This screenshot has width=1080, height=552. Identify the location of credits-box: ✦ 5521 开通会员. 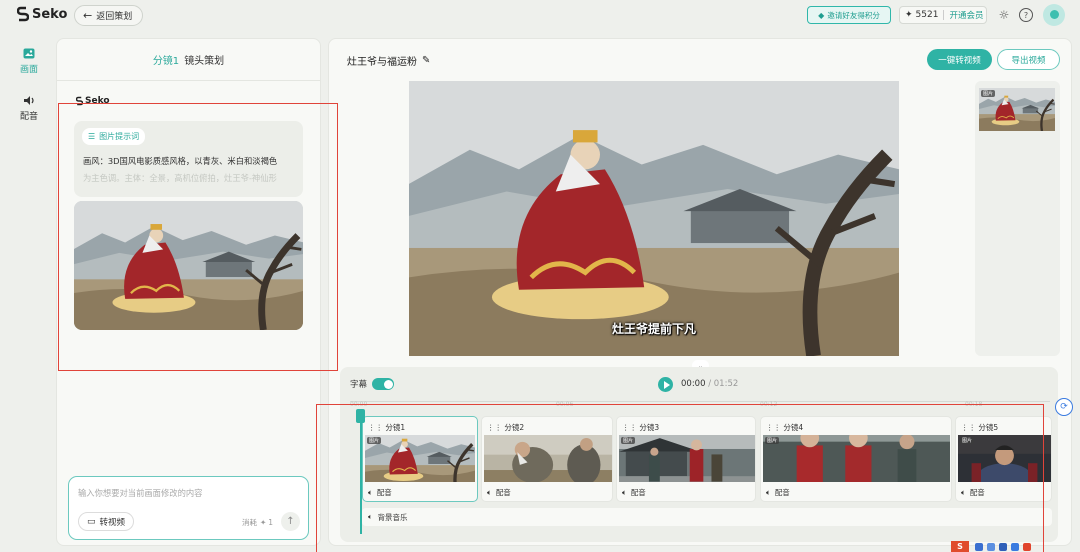
(943, 15).